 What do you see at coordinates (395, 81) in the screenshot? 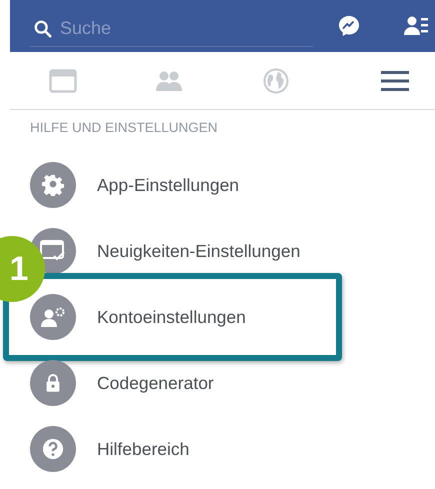
I see `menu-icon` at bounding box center [395, 81].